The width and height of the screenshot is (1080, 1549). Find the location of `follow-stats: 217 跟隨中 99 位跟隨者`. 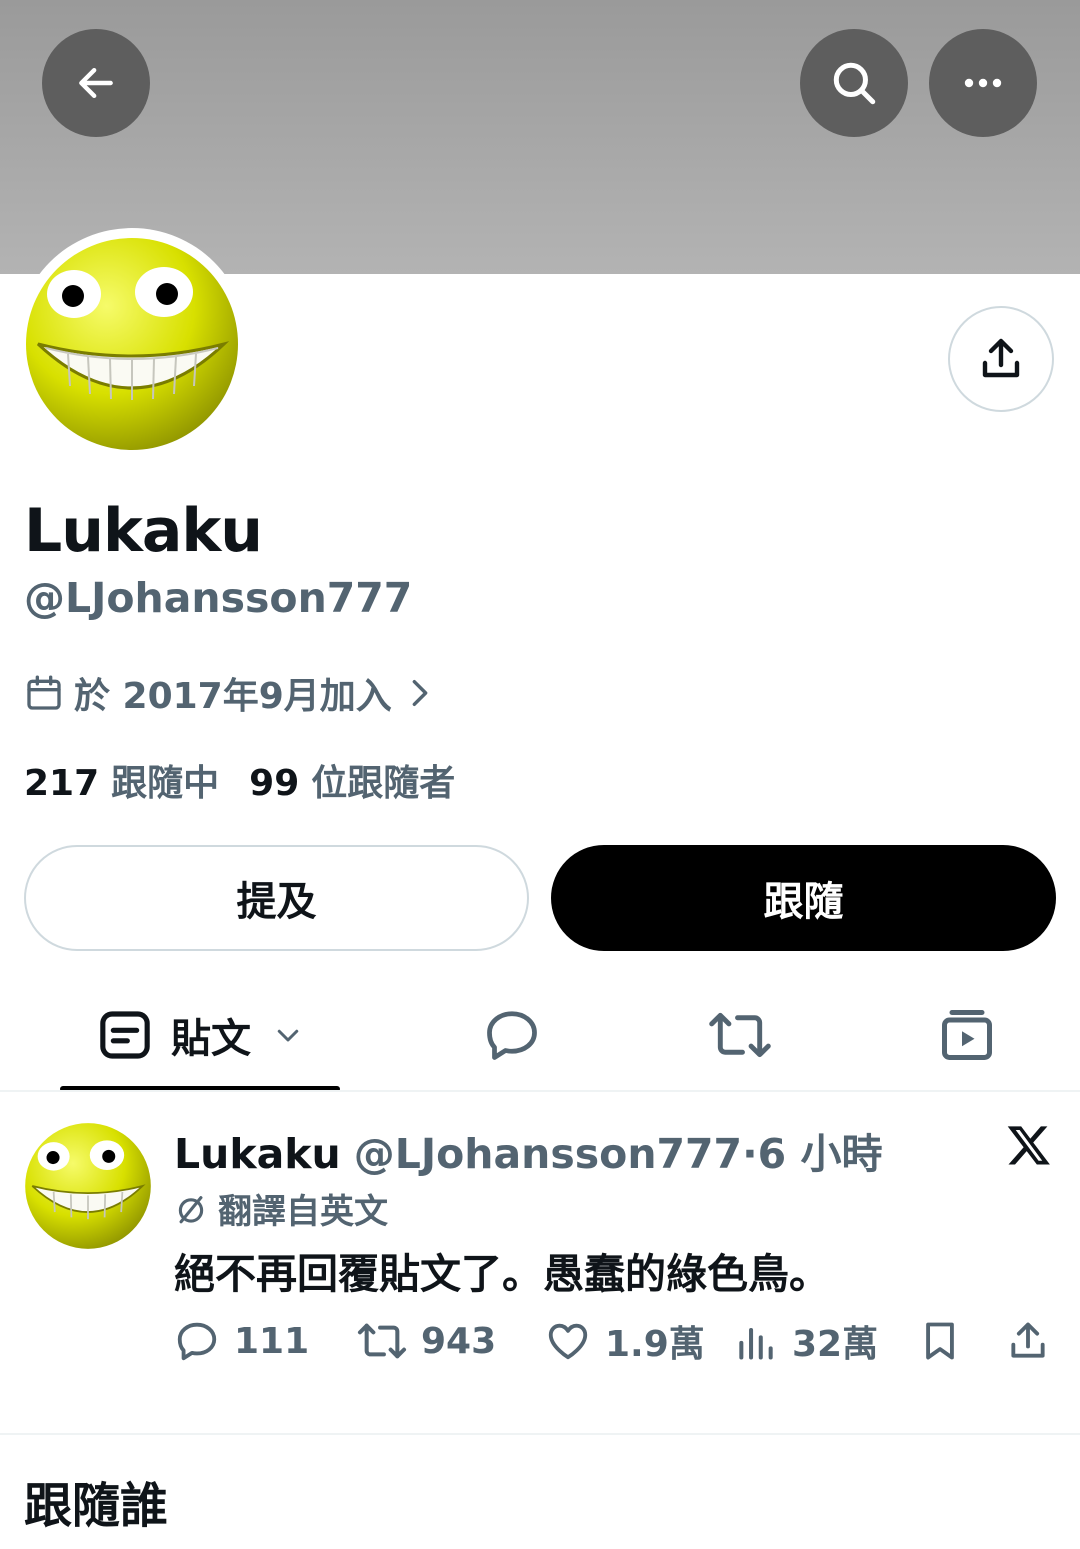

follow-stats: 217 跟隨中 99 位跟隨者 is located at coordinates (254, 780).